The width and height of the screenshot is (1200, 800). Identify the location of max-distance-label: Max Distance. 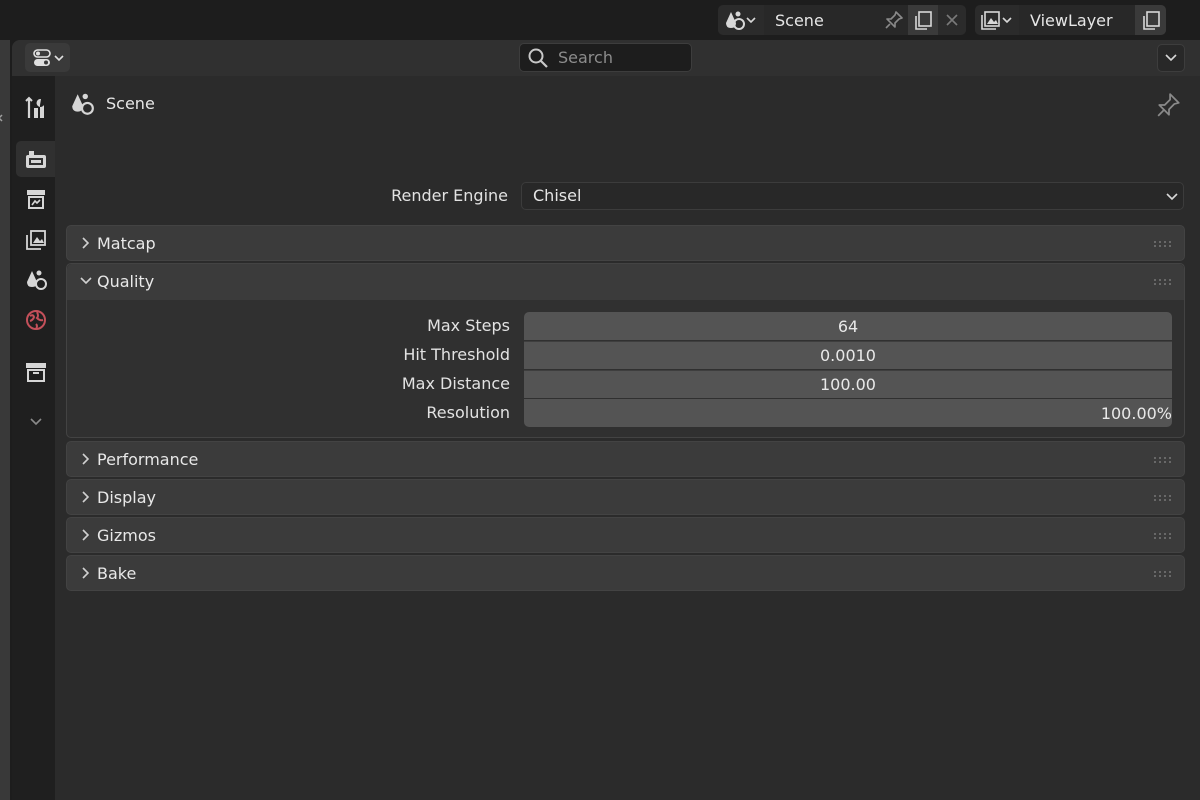
(455, 383).